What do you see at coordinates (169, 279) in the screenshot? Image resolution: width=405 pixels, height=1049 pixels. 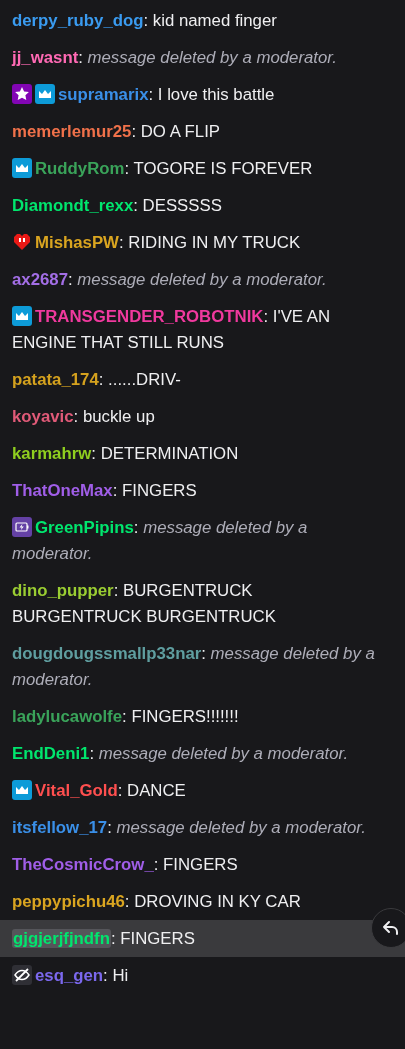 I see `chat-message: ax2687: message deleted by a moderator.` at bounding box center [169, 279].